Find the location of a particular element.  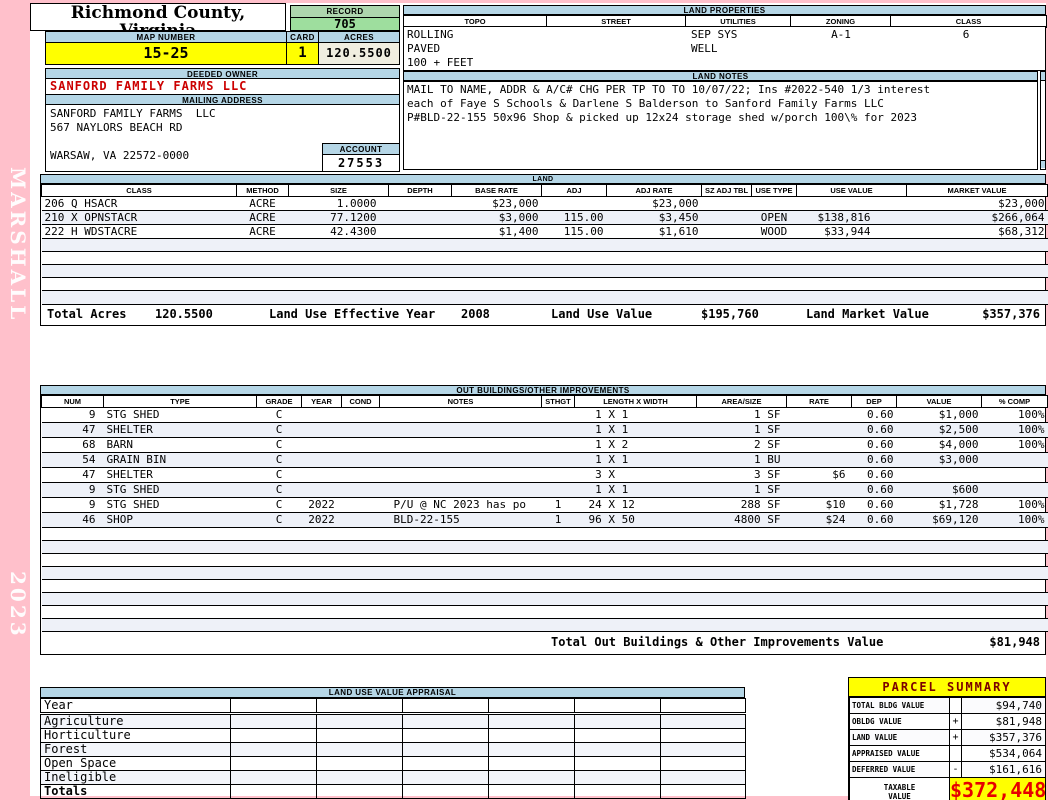

appraisal-row: Ineligible is located at coordinates (393, 777).